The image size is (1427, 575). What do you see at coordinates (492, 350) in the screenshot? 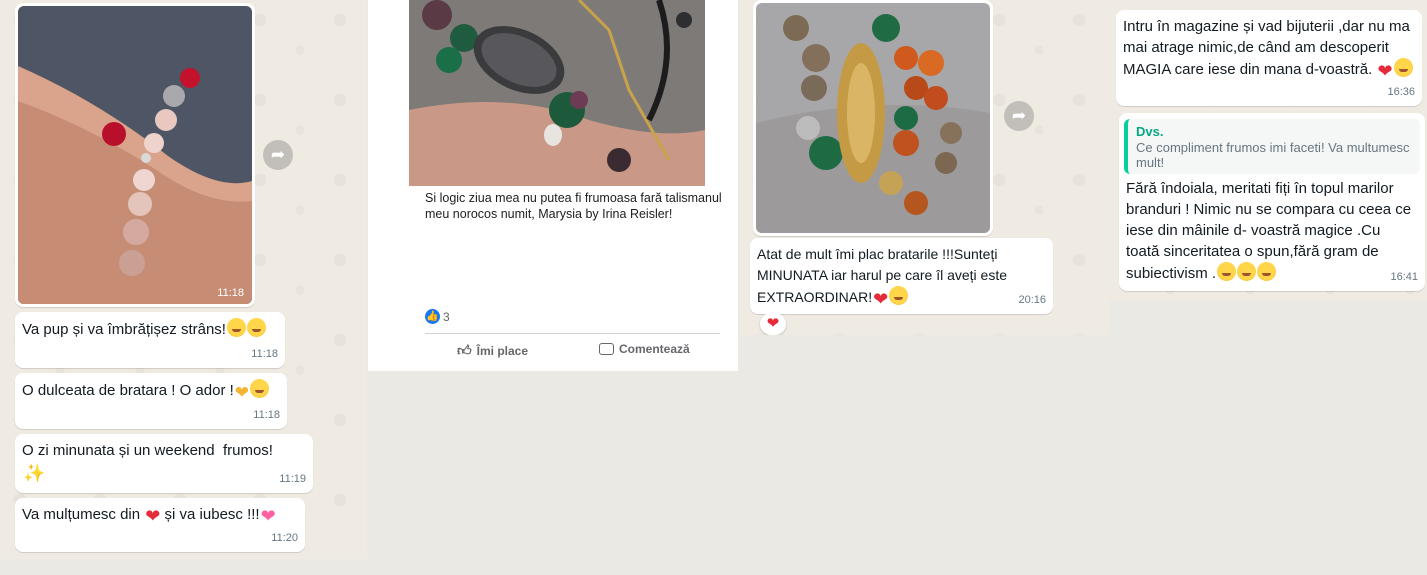
I see `like-button: 👍︎ Îmi place` at bounding box center [492, 350].